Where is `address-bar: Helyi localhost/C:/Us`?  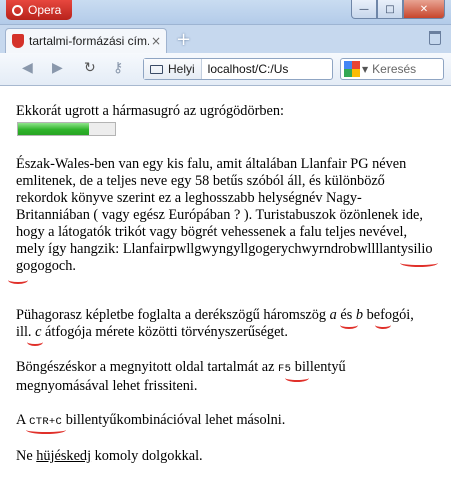 address-bar: Helyi localhost/C:/Us is located at coordinates (238, 69).